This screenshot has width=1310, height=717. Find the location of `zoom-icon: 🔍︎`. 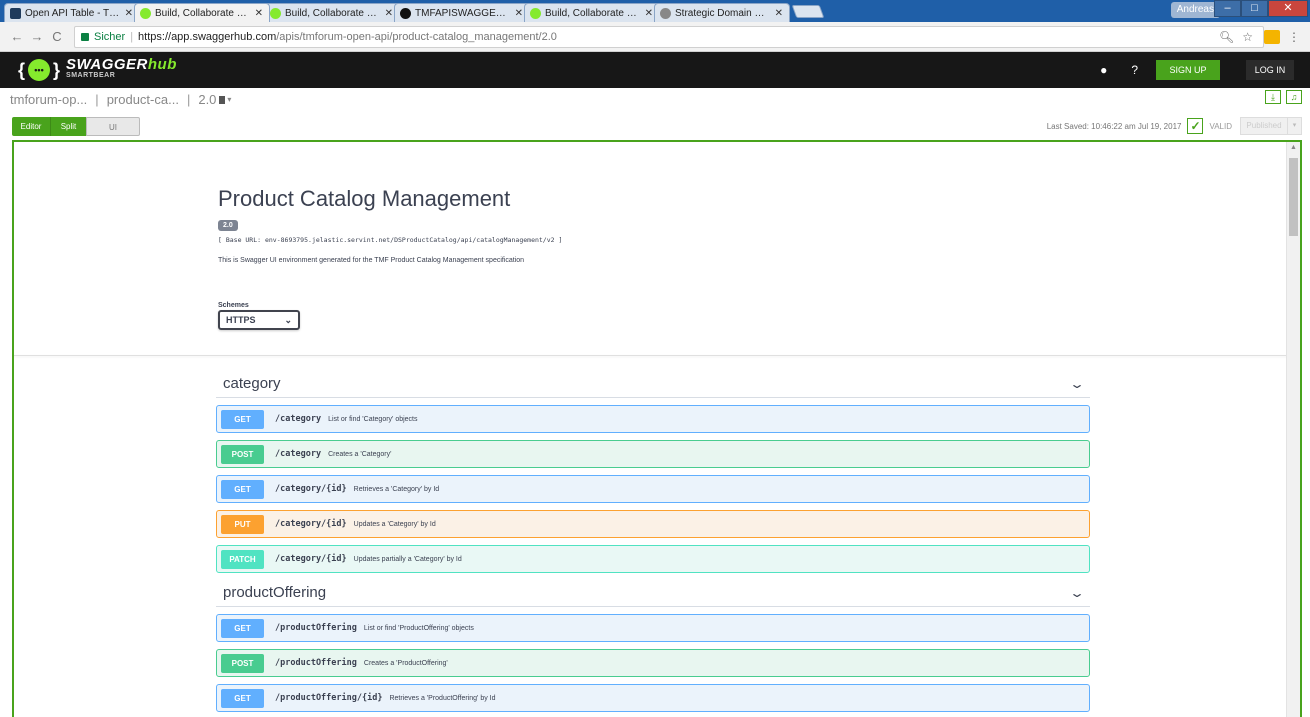

zoom-icon: 🔍︎ is located at coordinates (1226, 37).